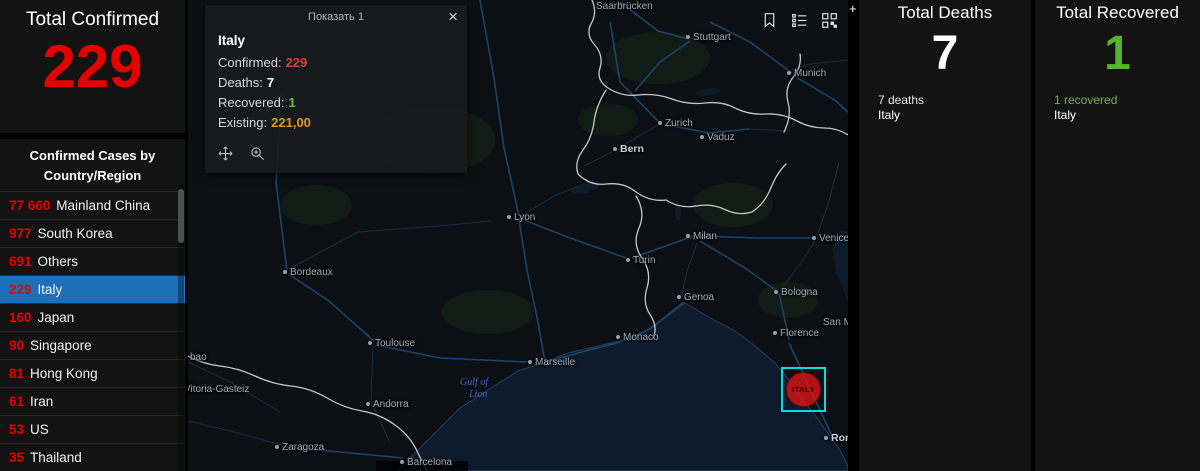  I want to click on map-label: Rome, so click(836, 438).